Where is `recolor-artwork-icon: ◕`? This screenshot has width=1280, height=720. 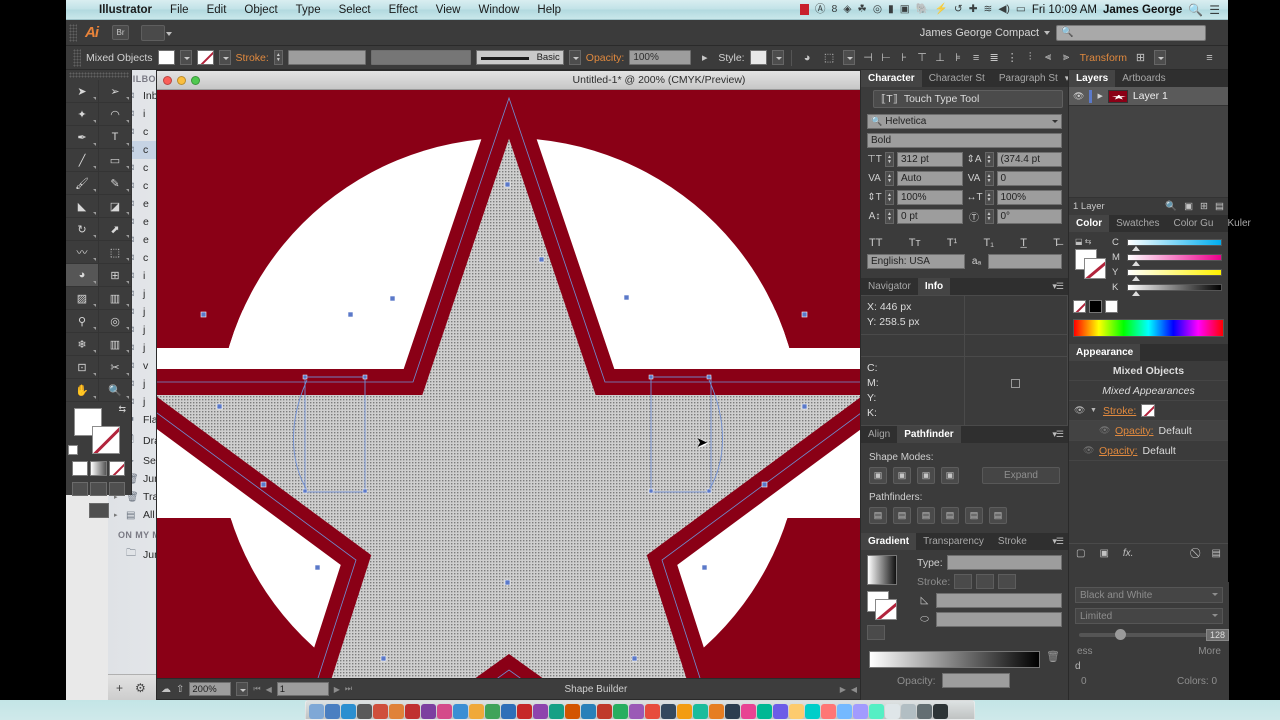
recolor-artwork-icon: ◕ is located at coordinates (807, 58).